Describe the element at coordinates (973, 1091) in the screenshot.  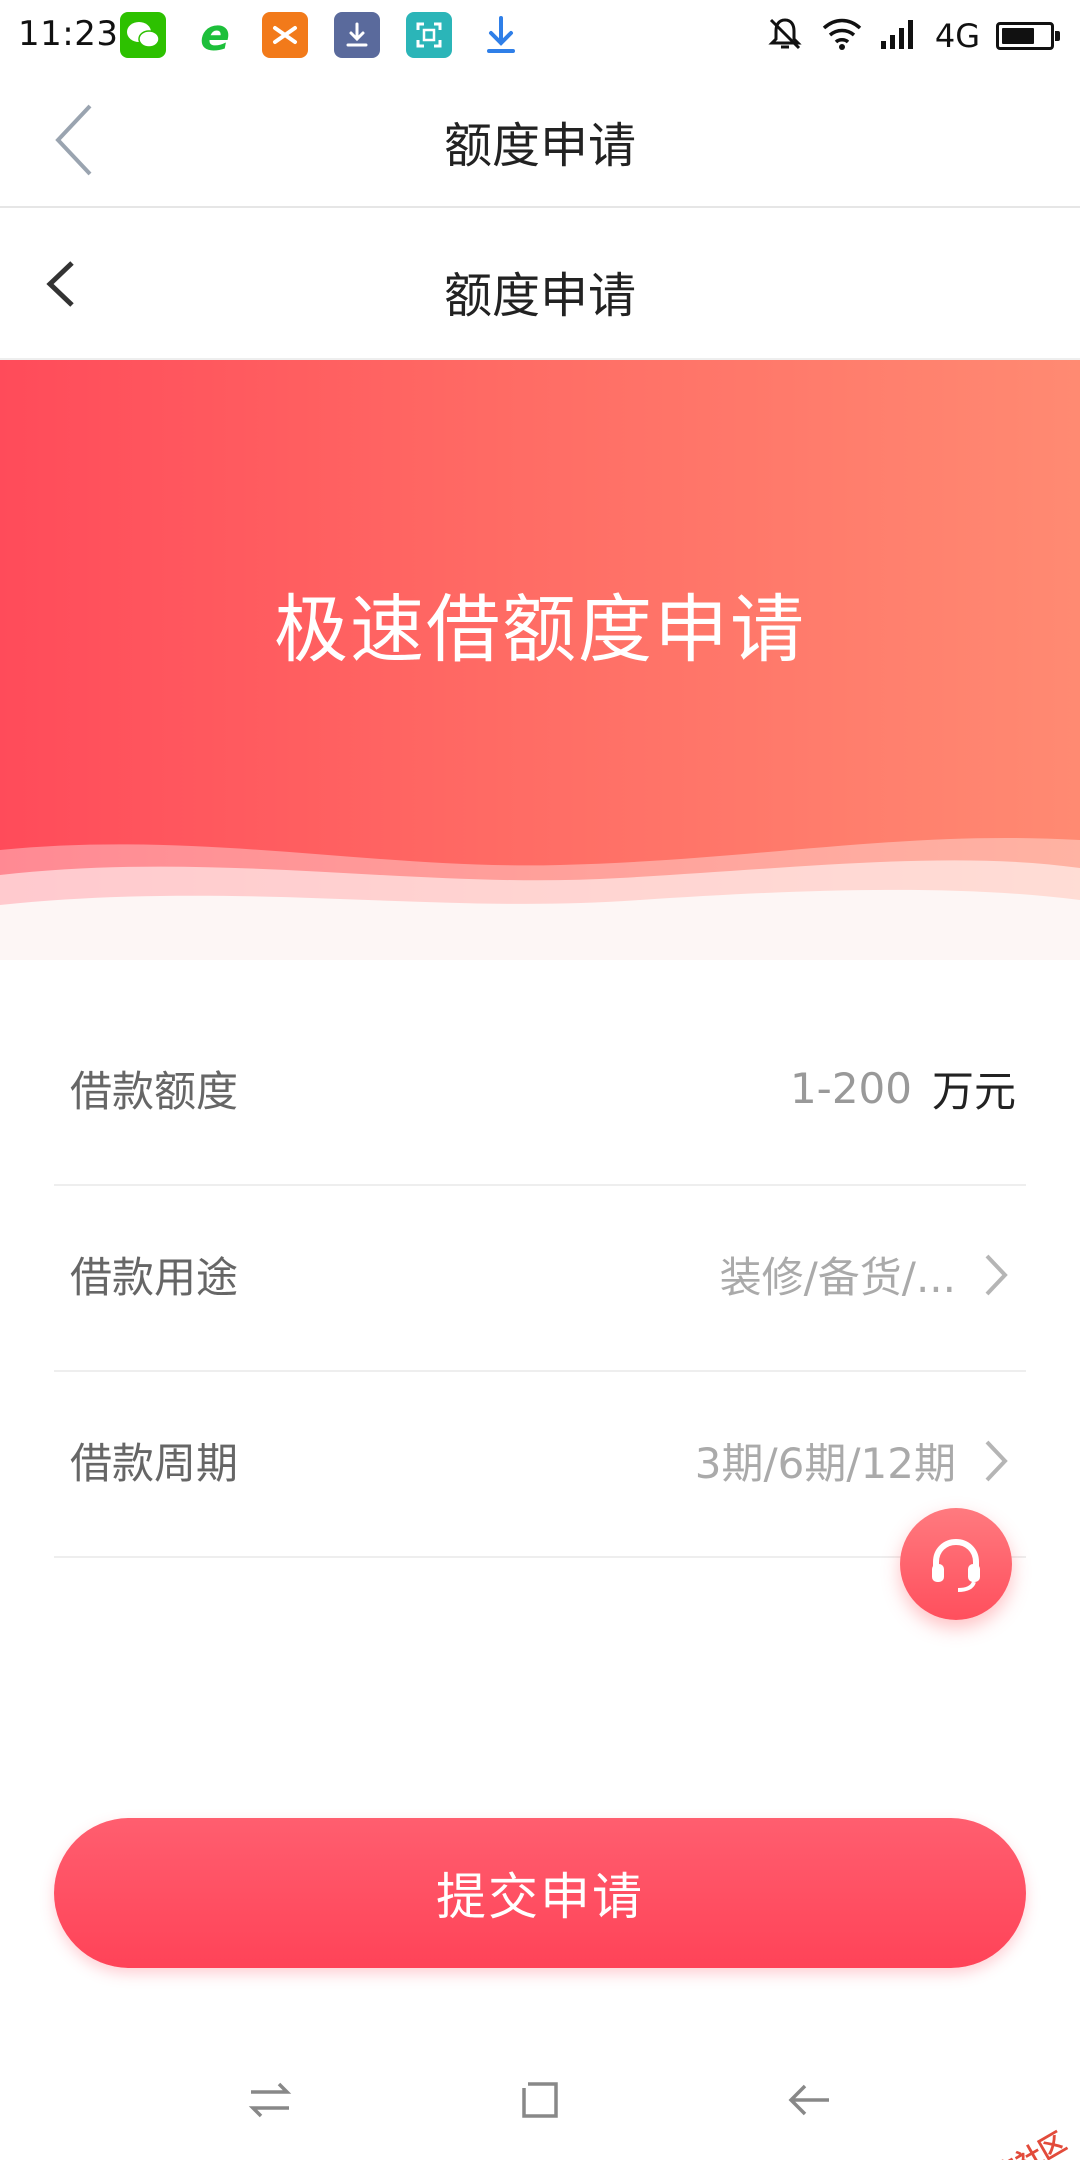
I see `amount-unit: 万元` at that location.